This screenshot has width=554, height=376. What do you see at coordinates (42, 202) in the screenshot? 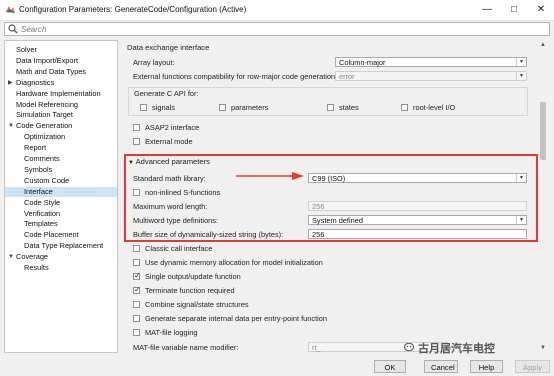
I see `tree-item-label: Code Style` at bounding box center [42, 202].